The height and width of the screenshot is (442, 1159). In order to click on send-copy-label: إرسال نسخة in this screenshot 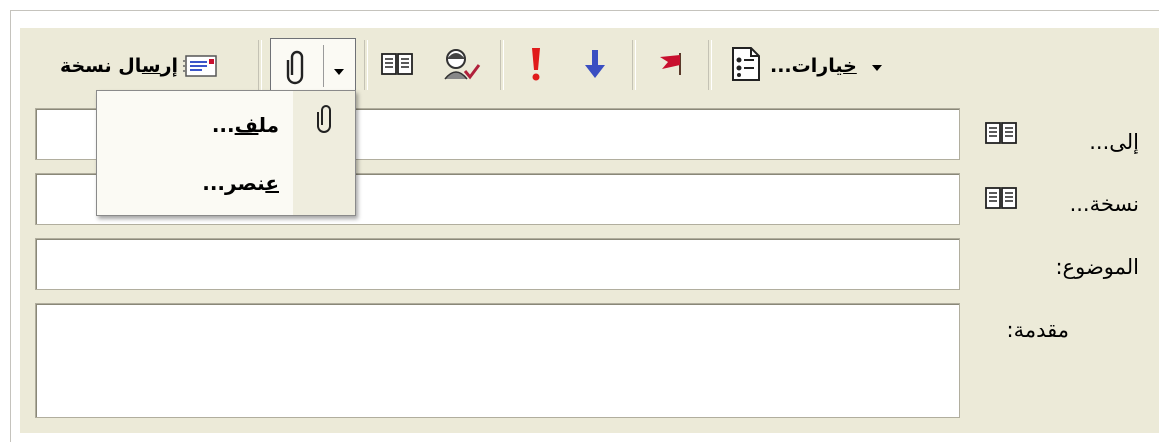, I will do `click(119, 66)`.